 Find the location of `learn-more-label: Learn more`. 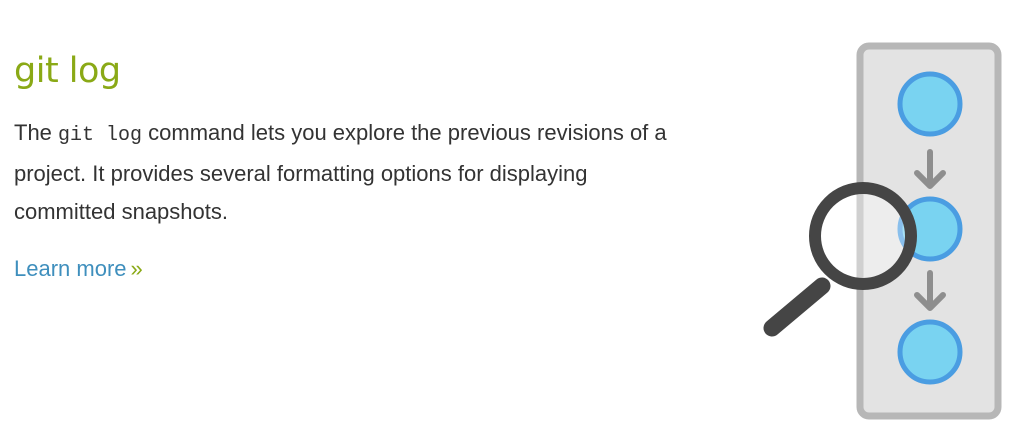

learn-more-label: Learn more is located at coordinates (70, 268).